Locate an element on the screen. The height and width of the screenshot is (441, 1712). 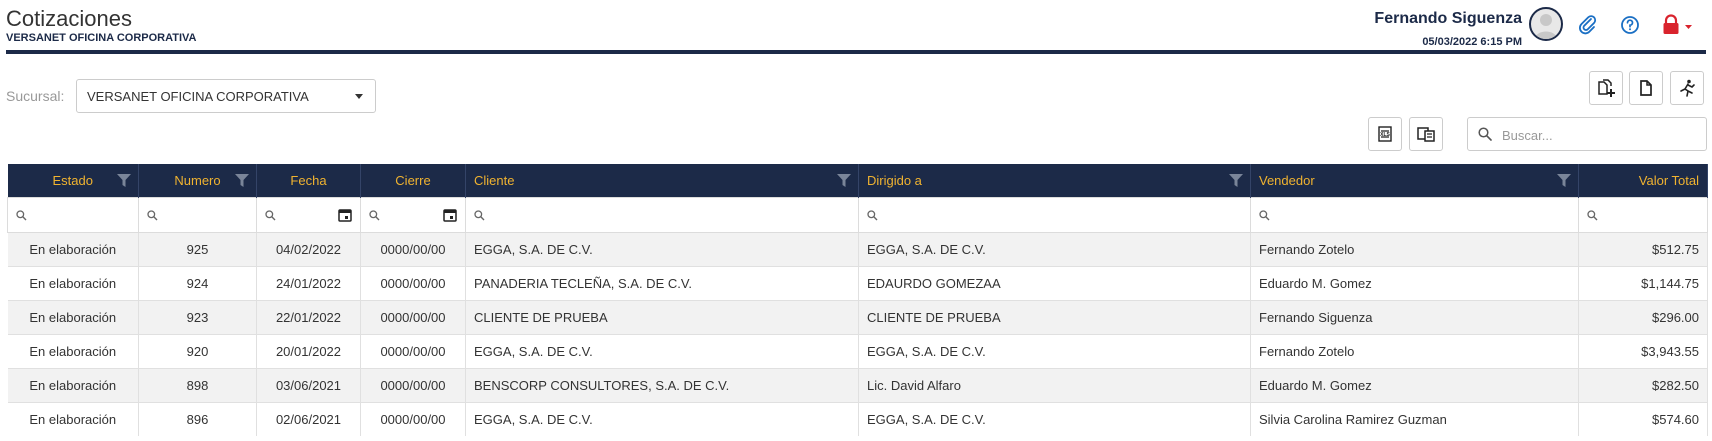
cell-valor-total: $296.00 is located at coordinates (1643, 317).